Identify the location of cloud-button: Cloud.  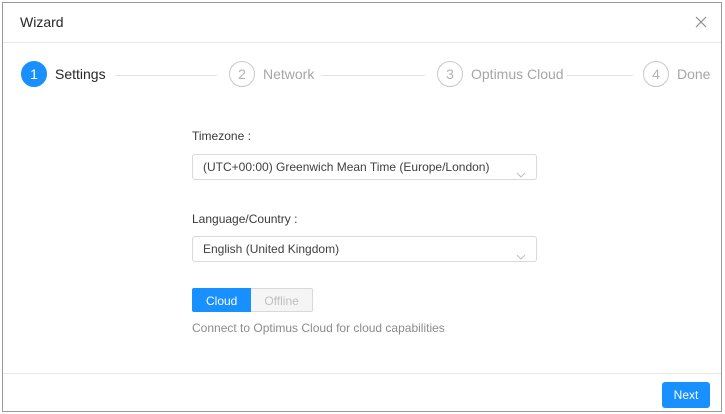
(222, 300).